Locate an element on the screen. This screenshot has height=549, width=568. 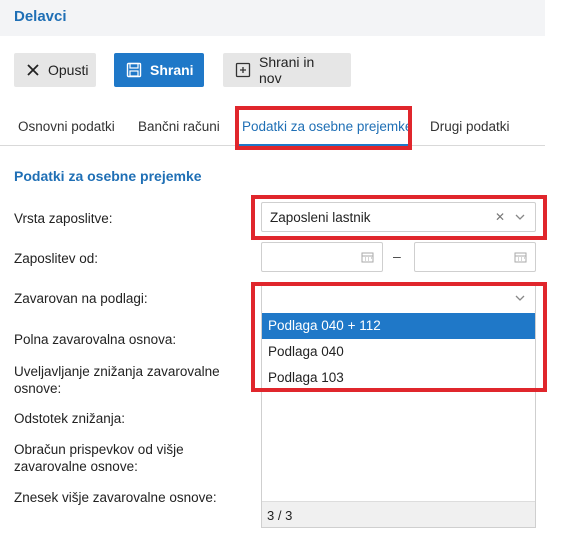
cancel-button: Opusti is located at coordinates (55, 70).